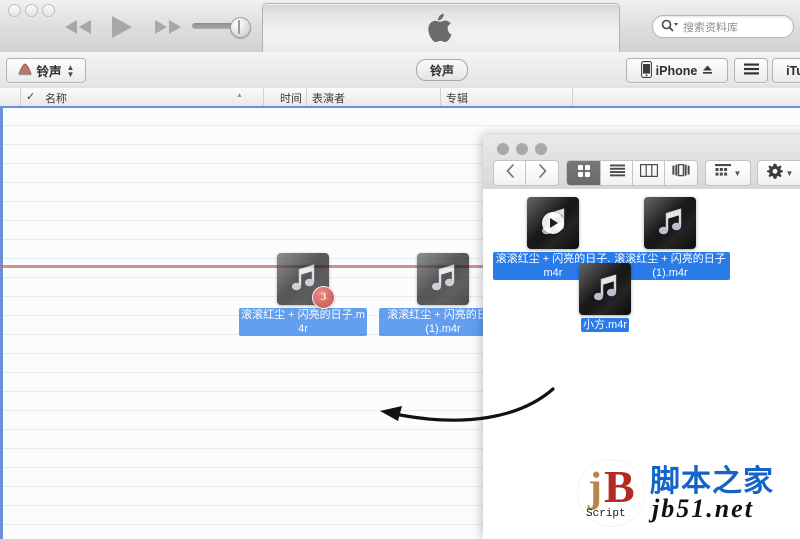 The height and width of the screenshot is (539, 800). I want to click on itunes-navbar: 铃声 ▲ ▼ 铃声 iPhone iT, so click(400, 70).